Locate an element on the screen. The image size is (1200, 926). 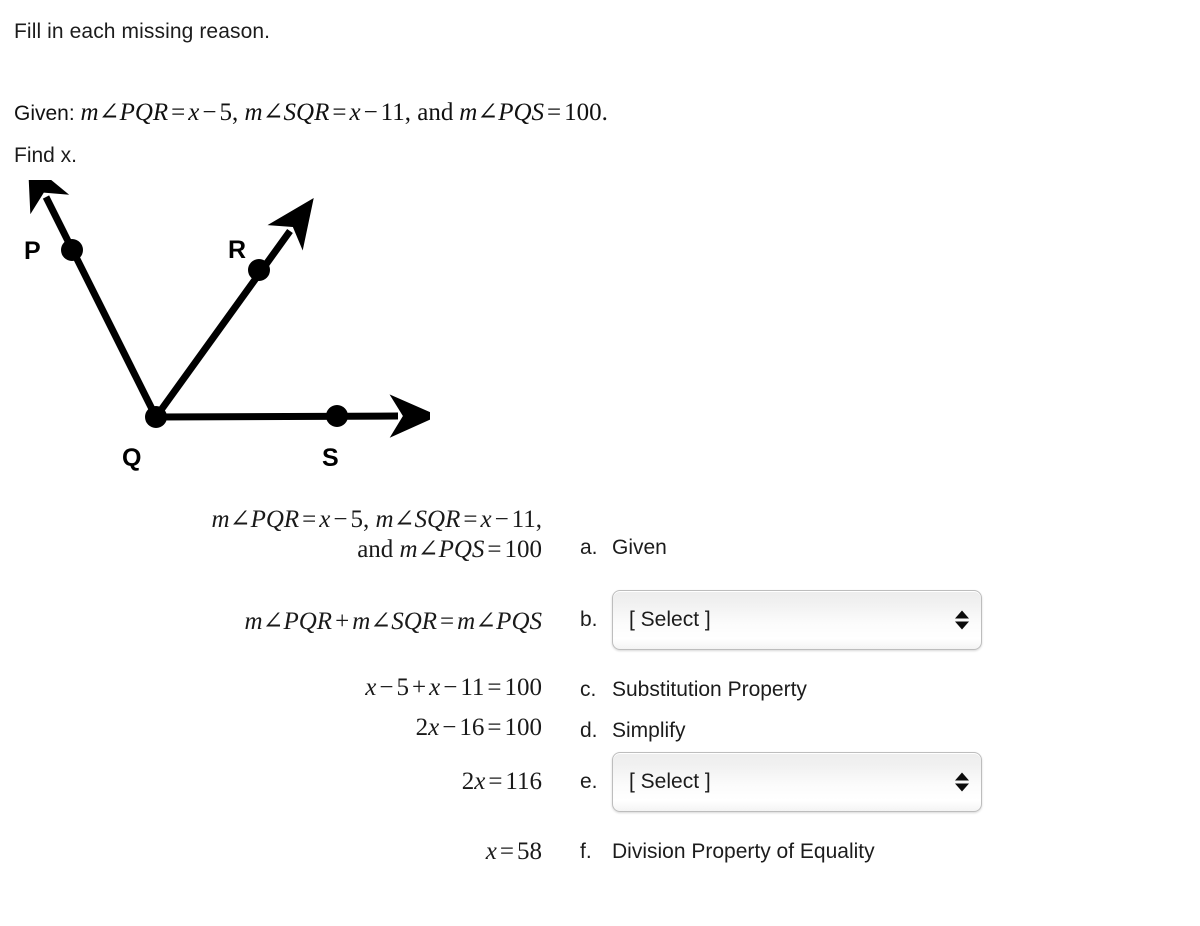
reason-row-f: f. Division Property of Equality is located at coordinates (727, 852).